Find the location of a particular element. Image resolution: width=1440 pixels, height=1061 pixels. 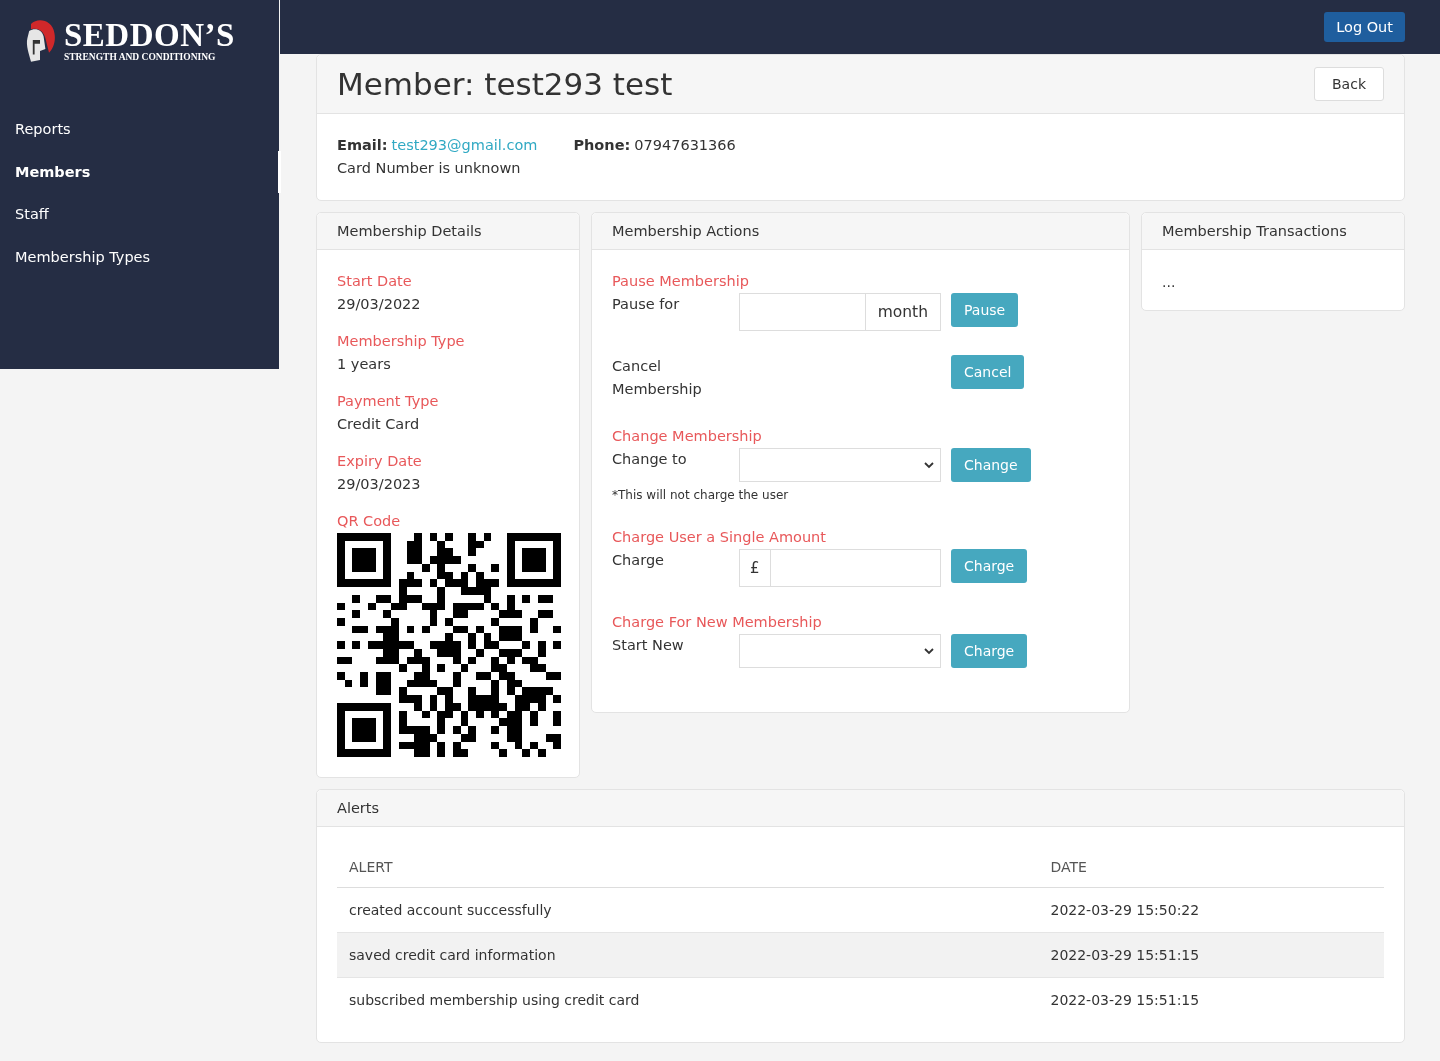

action-heading: Pause Membership is located at coordinates (681, 281).